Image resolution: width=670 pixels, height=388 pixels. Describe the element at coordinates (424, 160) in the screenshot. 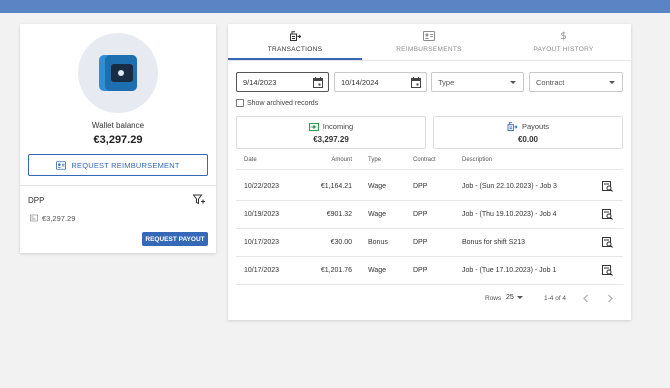

I see `column-header-contract: Contract` at that location.